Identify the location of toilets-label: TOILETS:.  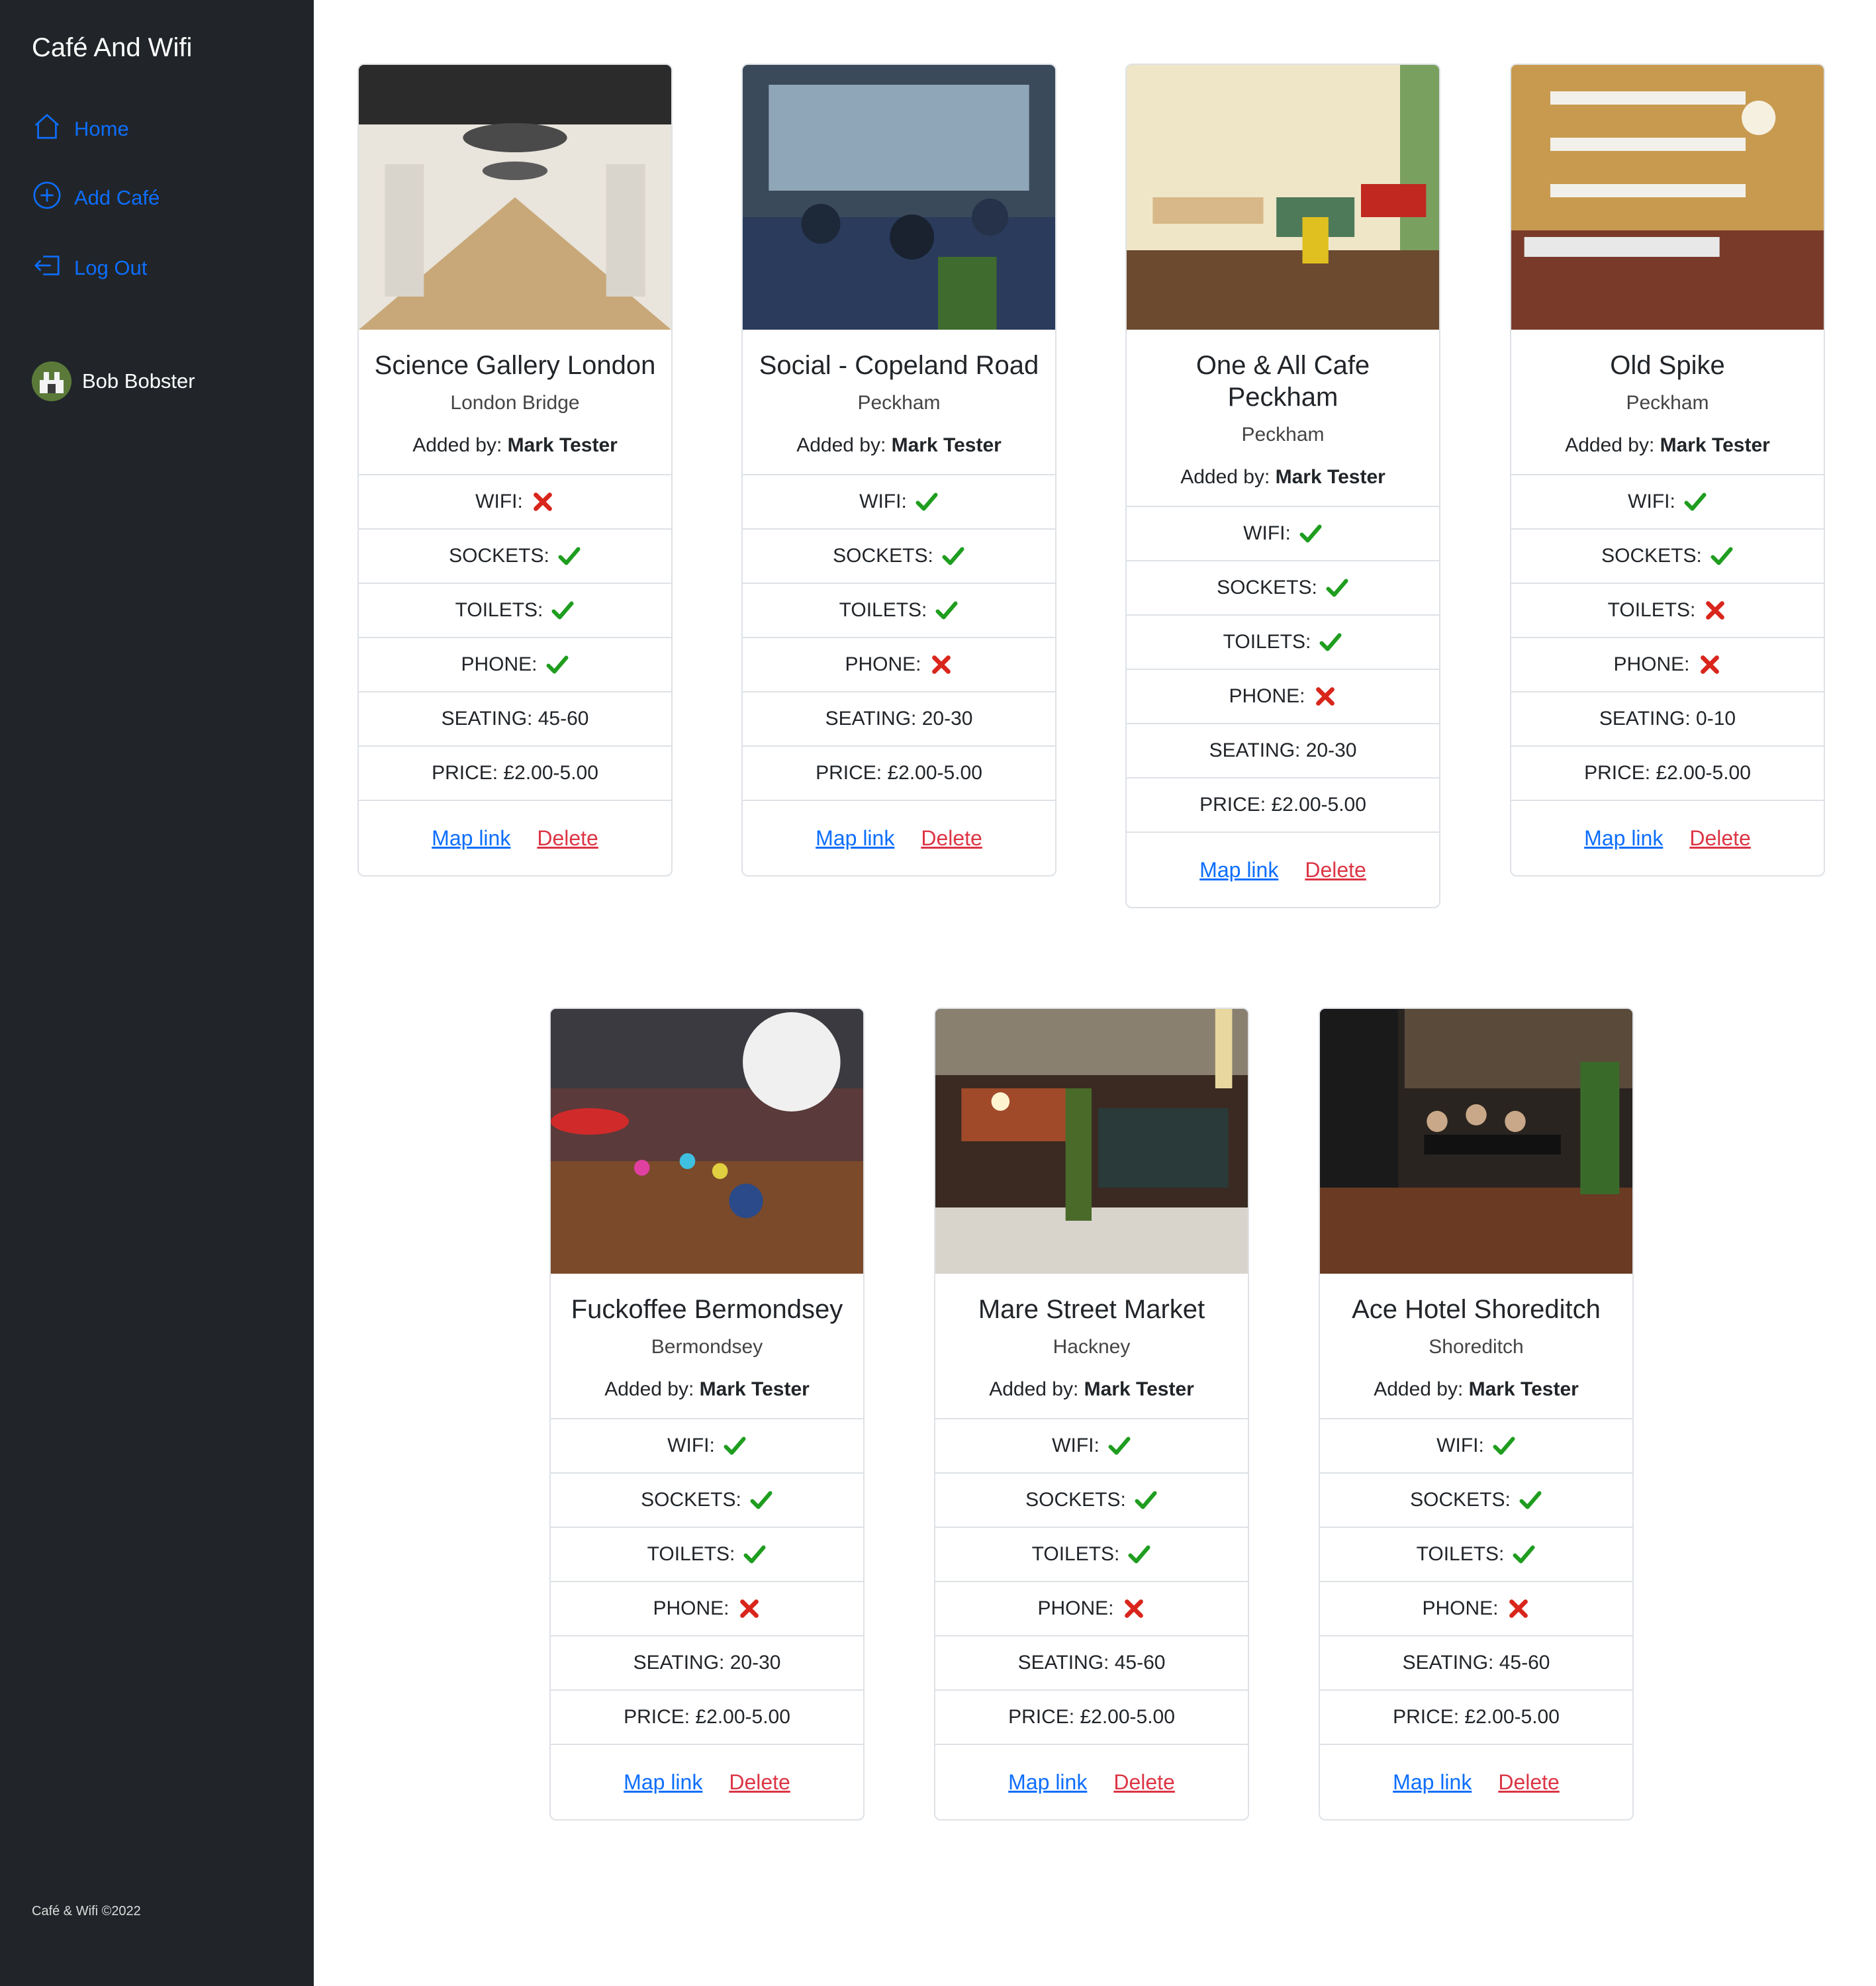
(691, 1554).